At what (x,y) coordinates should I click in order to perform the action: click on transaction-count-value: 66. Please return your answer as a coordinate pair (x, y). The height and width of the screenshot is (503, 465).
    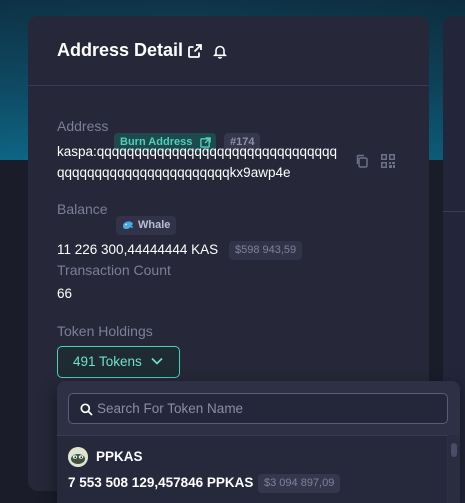
    Looking at the image, I should click on (65, 293).